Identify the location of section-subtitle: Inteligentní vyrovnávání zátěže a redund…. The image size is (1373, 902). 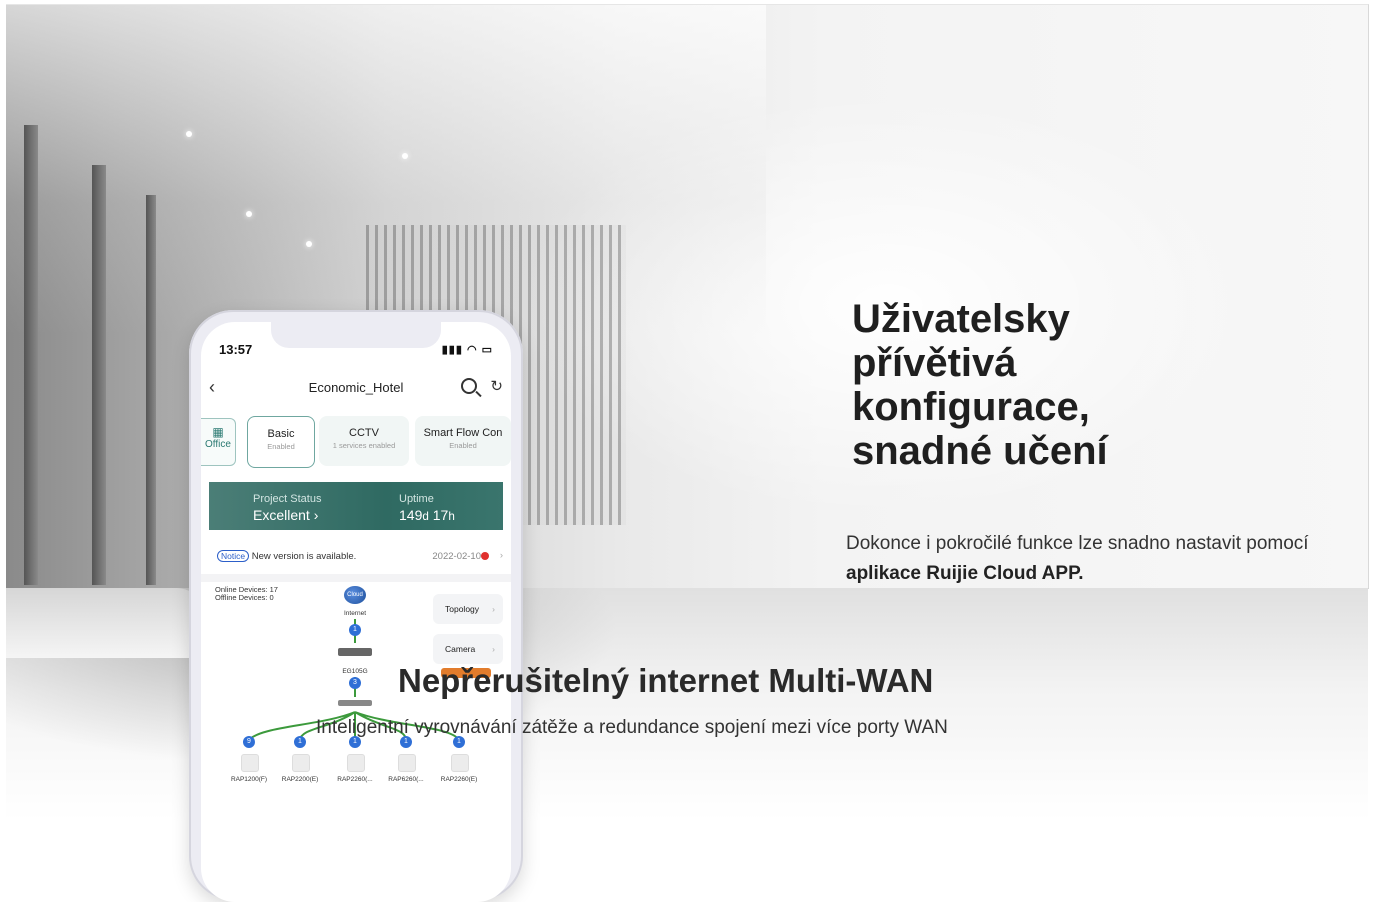
(632, 727).